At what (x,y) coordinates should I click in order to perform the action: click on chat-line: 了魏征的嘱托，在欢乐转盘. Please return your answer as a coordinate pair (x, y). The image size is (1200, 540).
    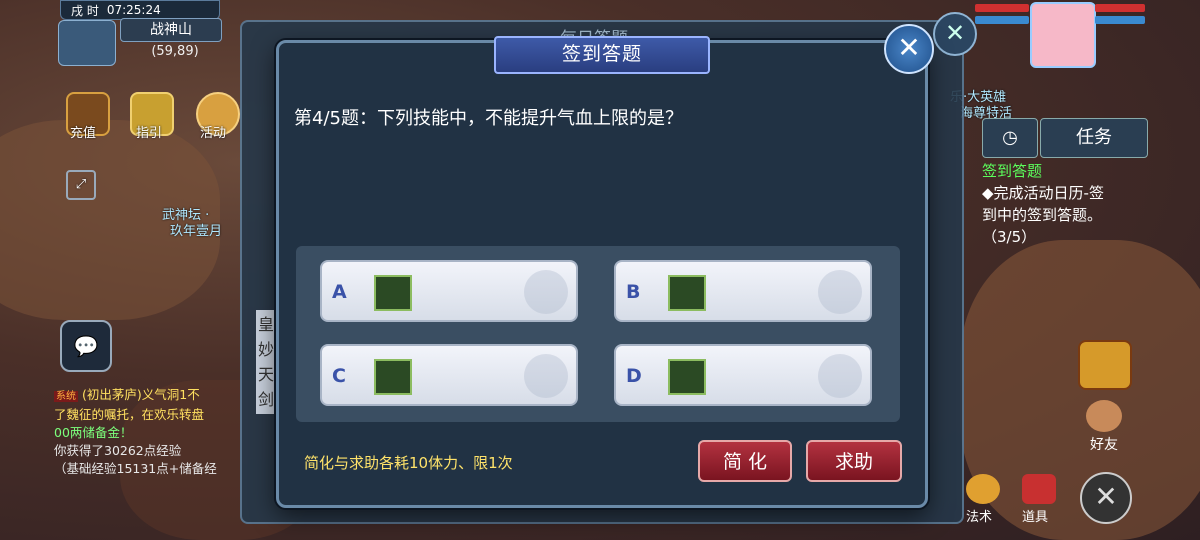
    Looking at the image, I should click on (129, 414).